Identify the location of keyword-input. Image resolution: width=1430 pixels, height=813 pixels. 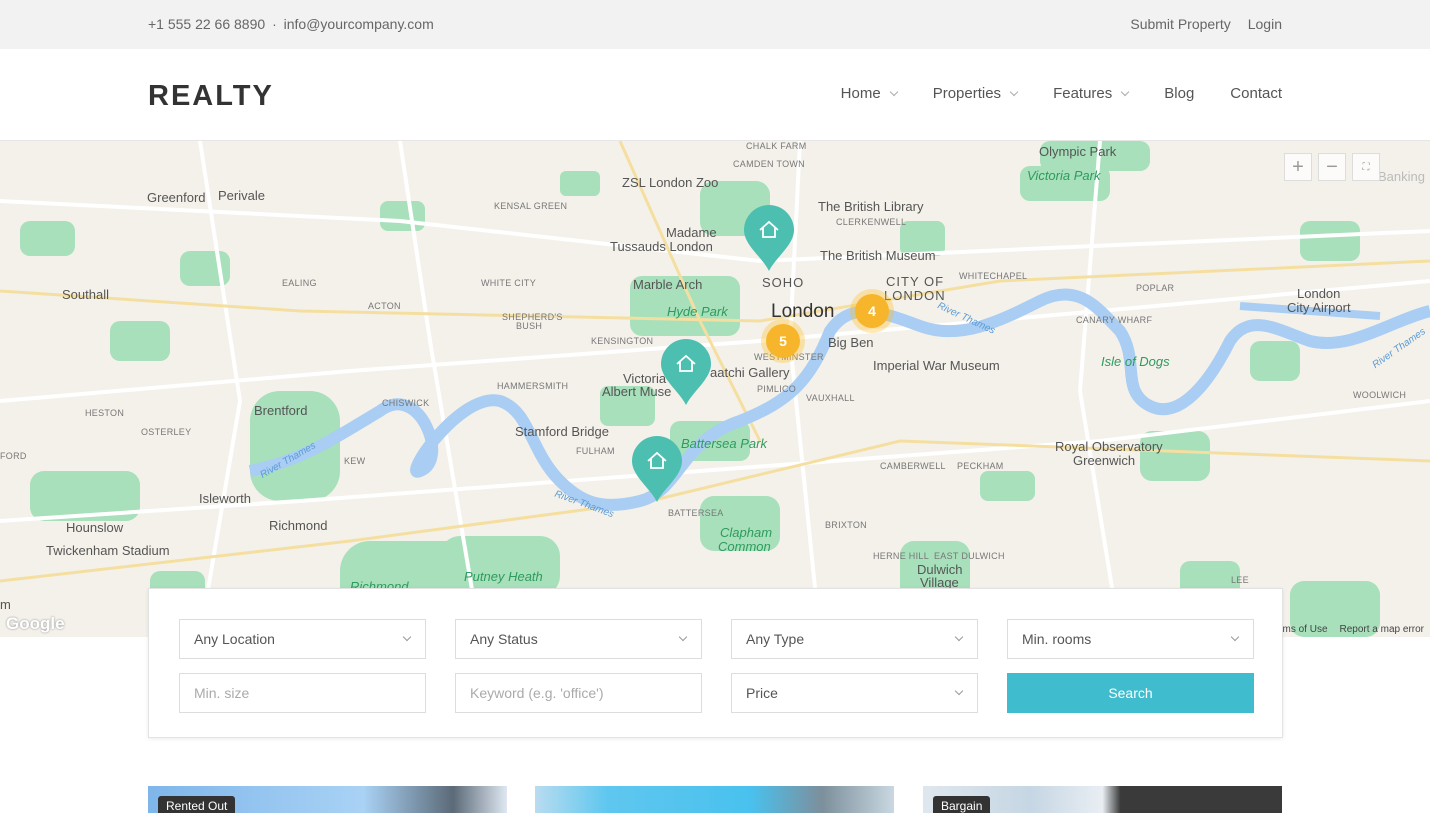
(578, 693).